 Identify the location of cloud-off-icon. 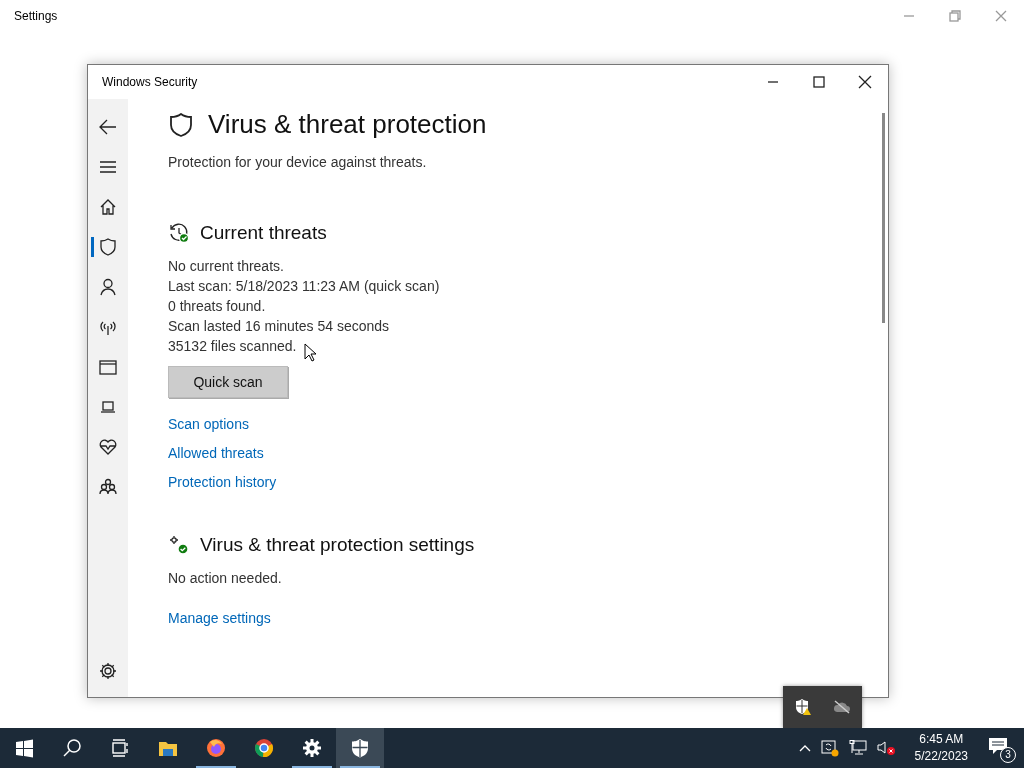
(842, 707).